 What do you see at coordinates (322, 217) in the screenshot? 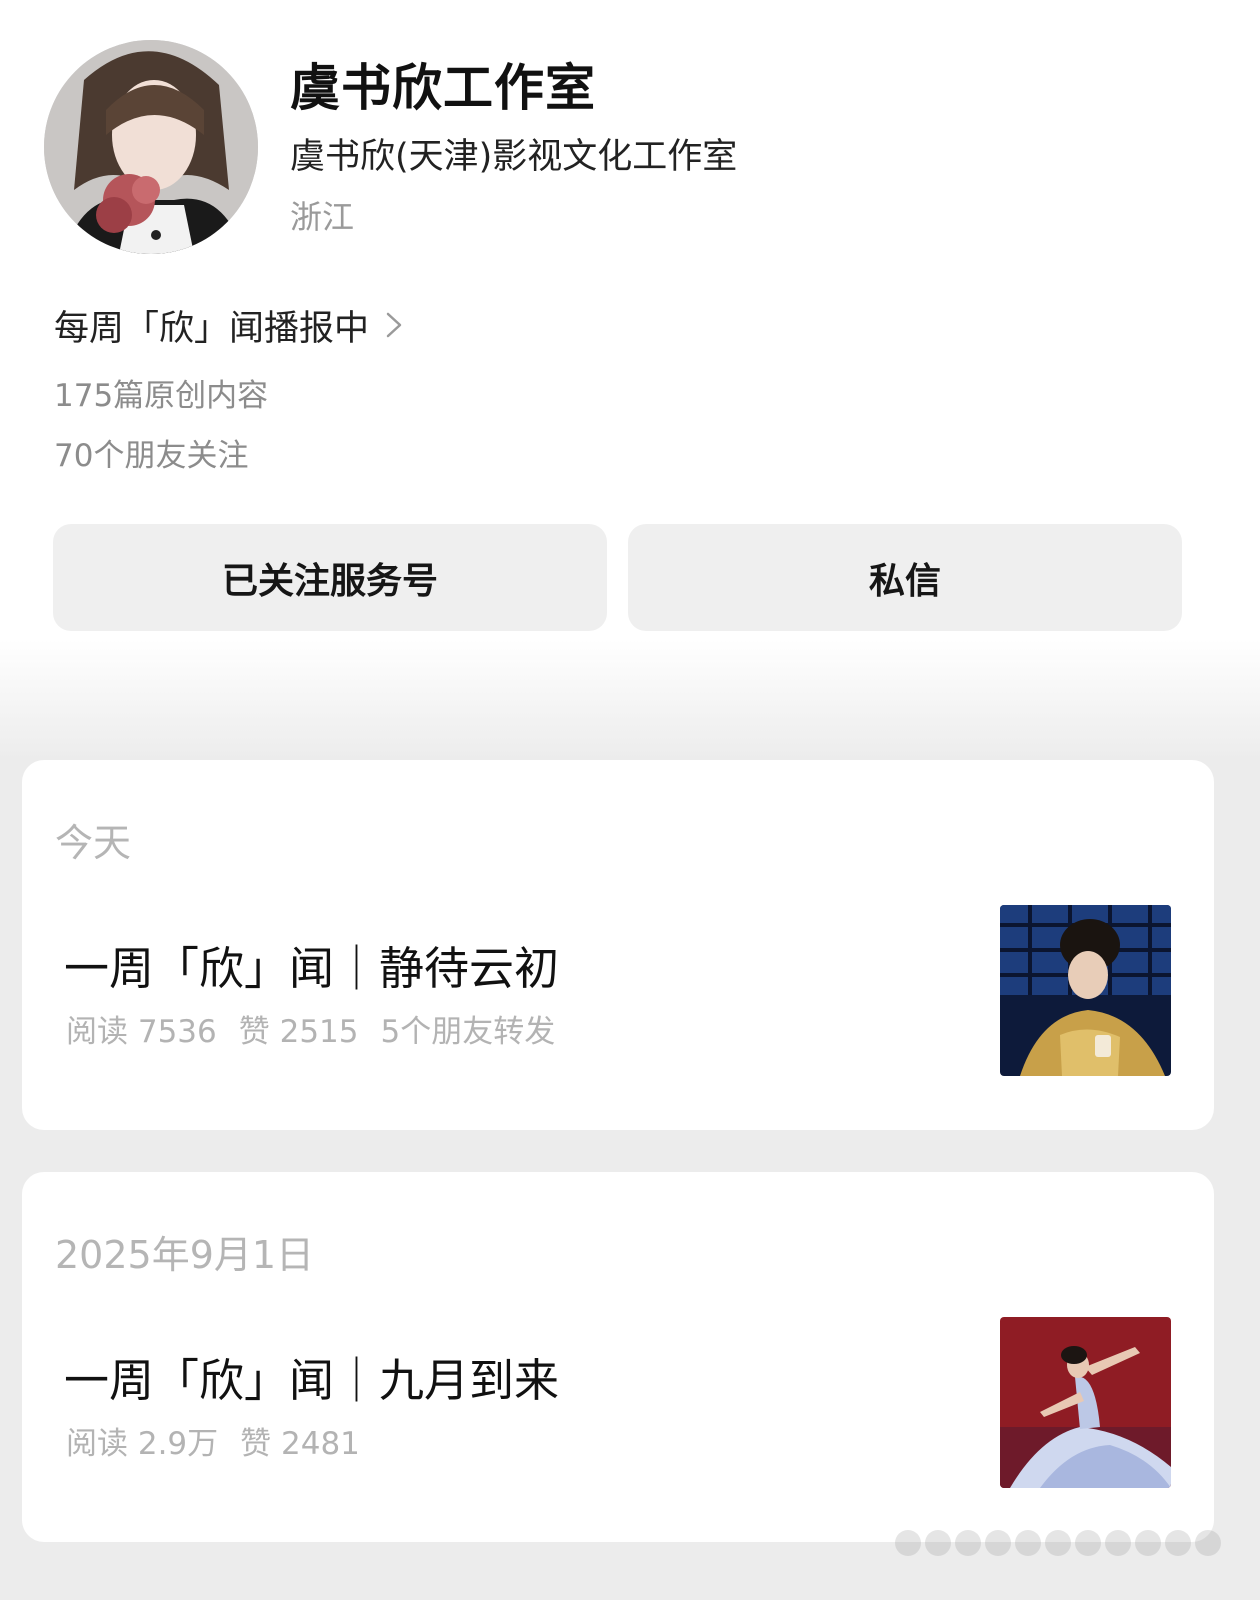
I see `profile-location: 浙江` at bounding box center [322, 217].